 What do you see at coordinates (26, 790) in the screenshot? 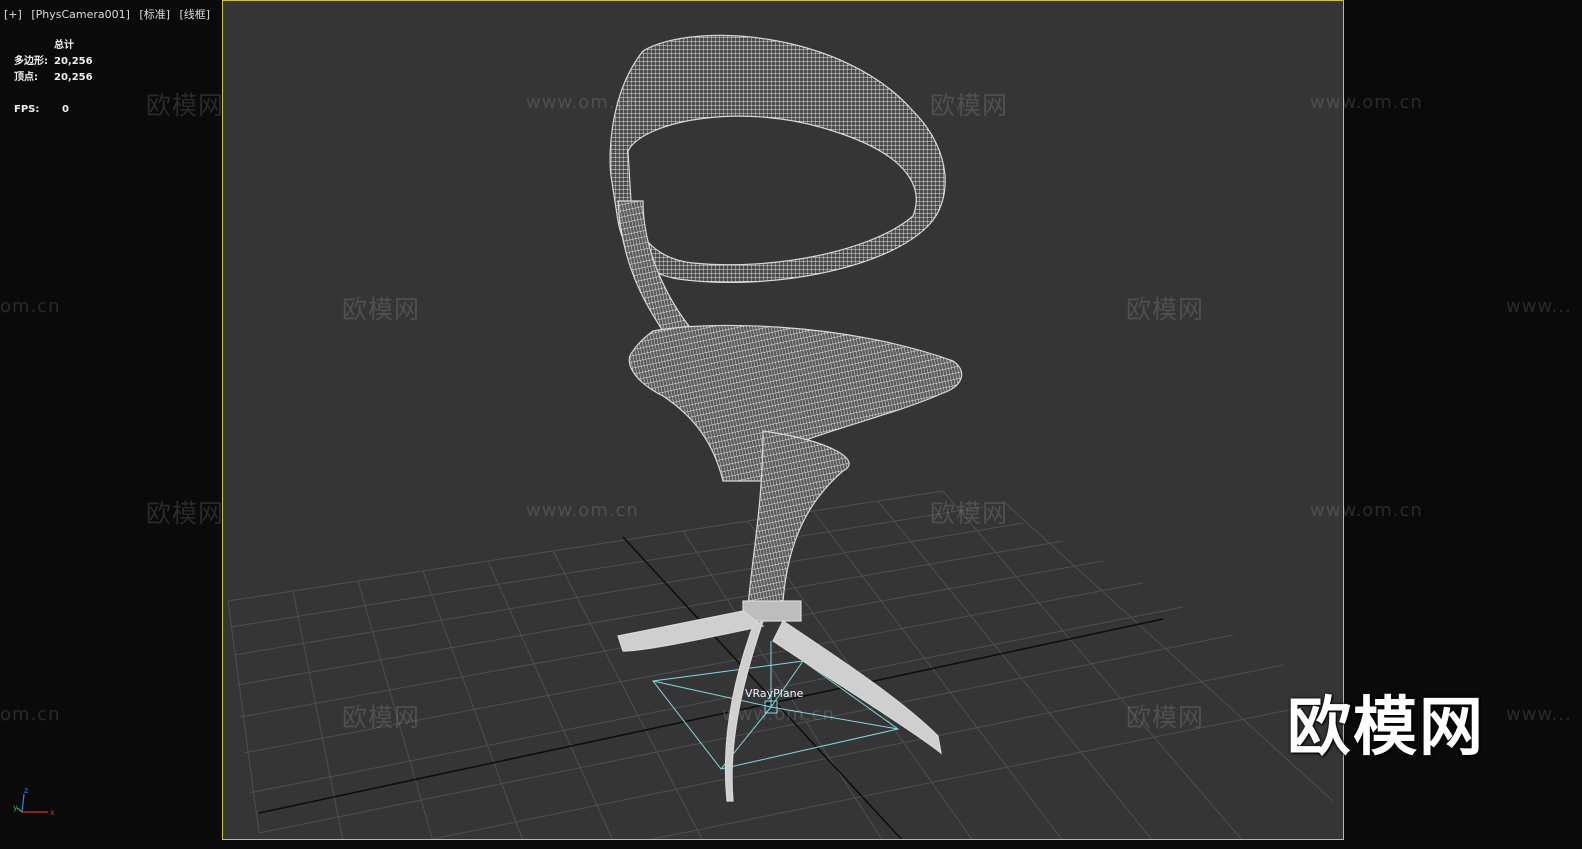
I see `gizmo-z-label: z` at bounding box center [26, 790].